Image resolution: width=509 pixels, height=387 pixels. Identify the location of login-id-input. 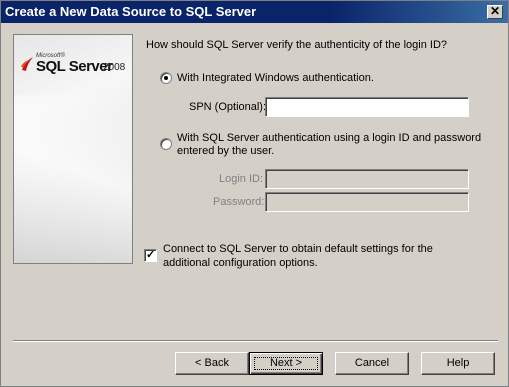
(367, 179).